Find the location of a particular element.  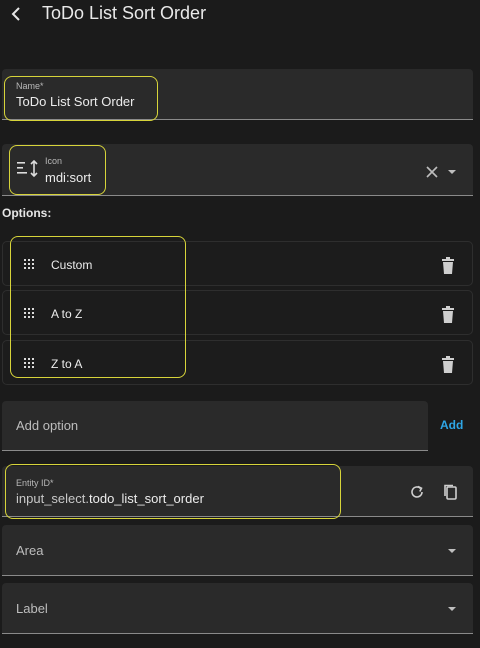

close-icon is located at coordinates (432, 172).